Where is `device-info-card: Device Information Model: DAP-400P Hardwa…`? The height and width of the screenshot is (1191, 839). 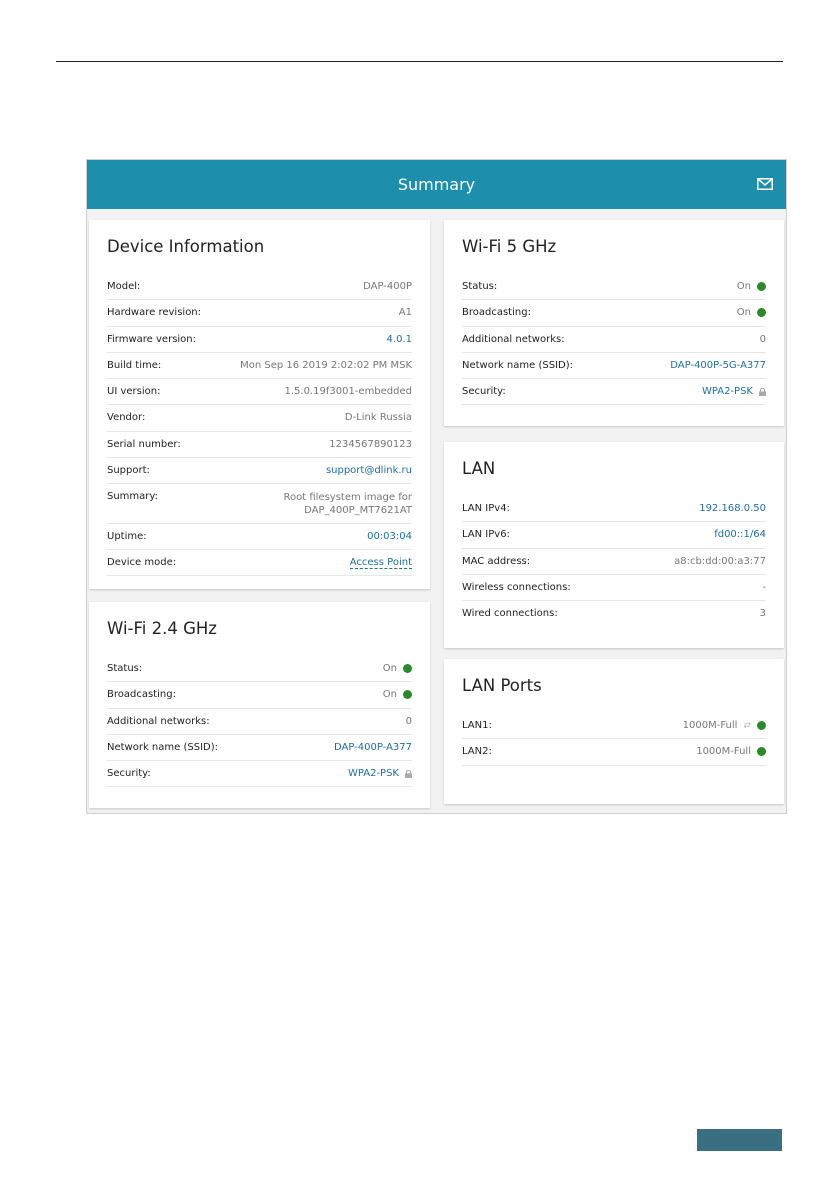 device-info-card: Device Information Model: DAP-400P Hardwa… is located at coordinates (259, 404).